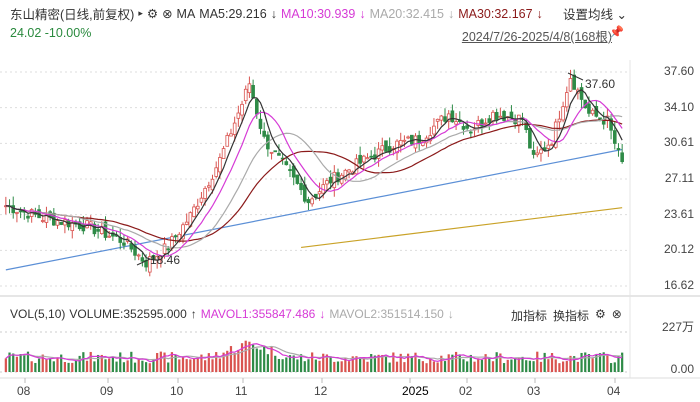 Image resolution: width=700 pixels, height=402 pixels. I want to click on high-label: 37.60, so click(600, 84).